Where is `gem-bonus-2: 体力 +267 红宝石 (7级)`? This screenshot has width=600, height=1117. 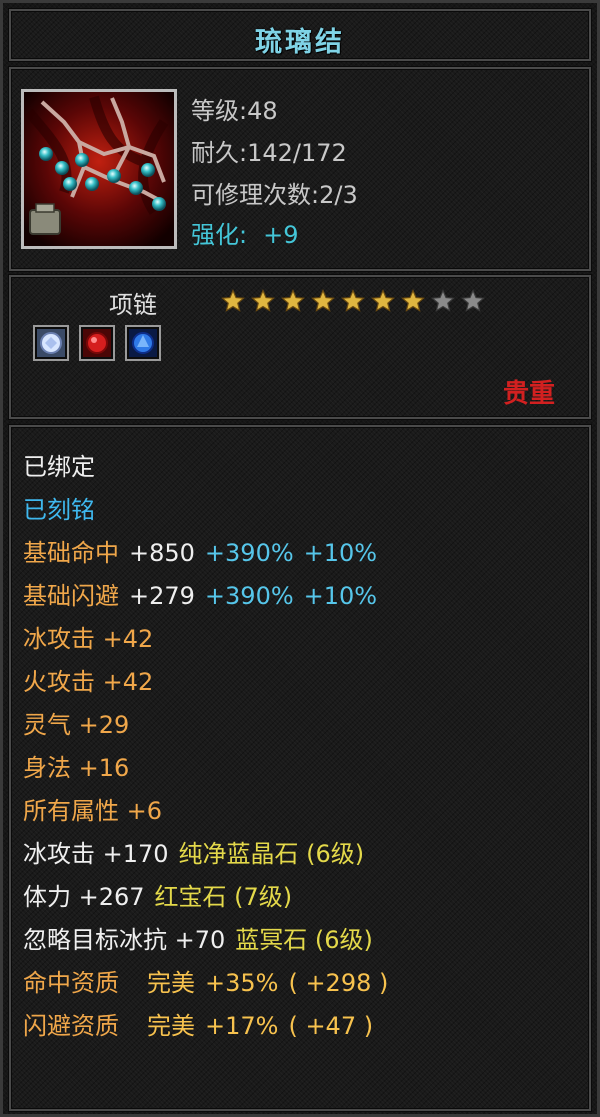
gem-bonus-2: 体力 +267 红宝石 (7级) is located at coordinates (162, 897).